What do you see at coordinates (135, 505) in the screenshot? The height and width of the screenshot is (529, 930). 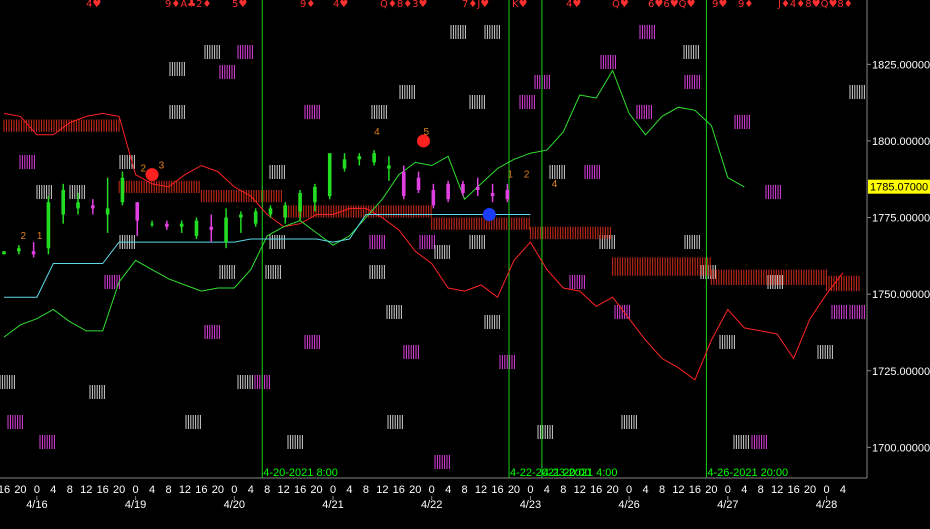 I see `x-date-label: 4/19` at bounding box center [135, 505].